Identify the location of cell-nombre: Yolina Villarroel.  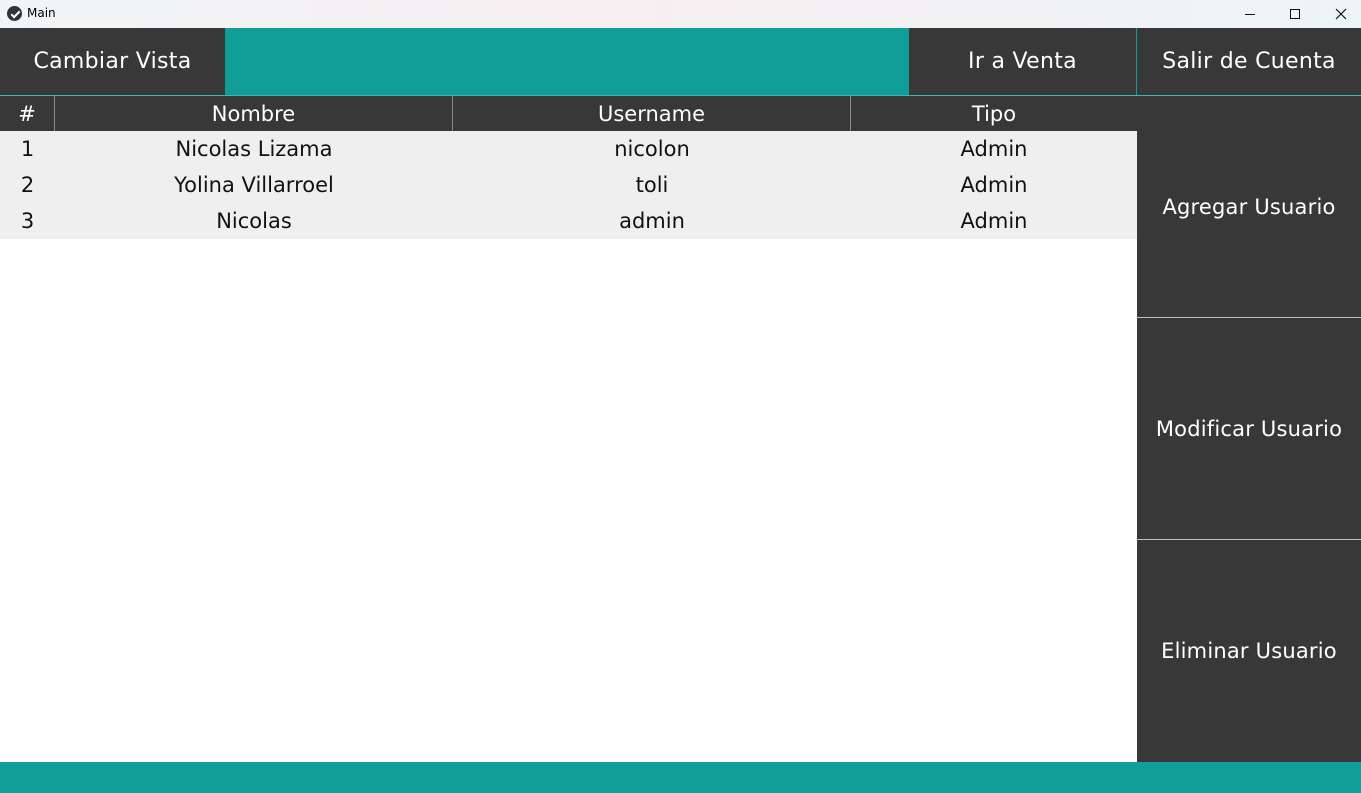
(254, 185).